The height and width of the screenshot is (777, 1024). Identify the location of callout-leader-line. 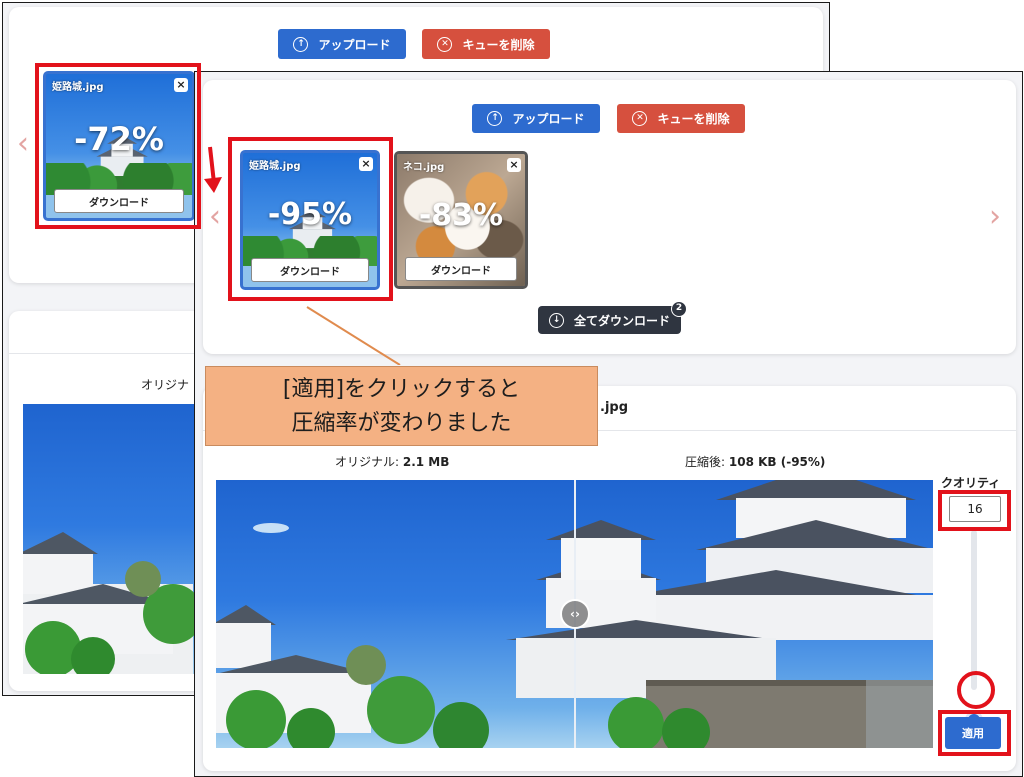
(353, 335).